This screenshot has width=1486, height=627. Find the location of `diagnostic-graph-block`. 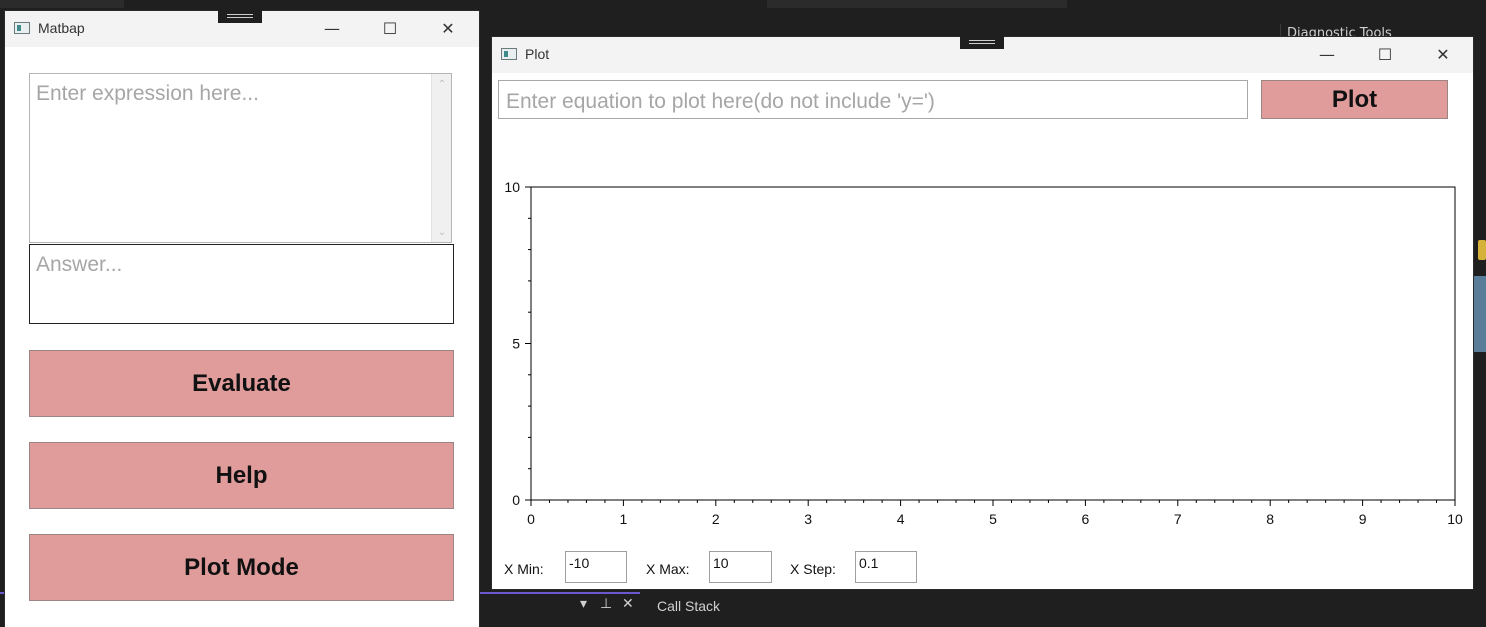

diagnostic-graph-block is located at coordinates (1480, 314).